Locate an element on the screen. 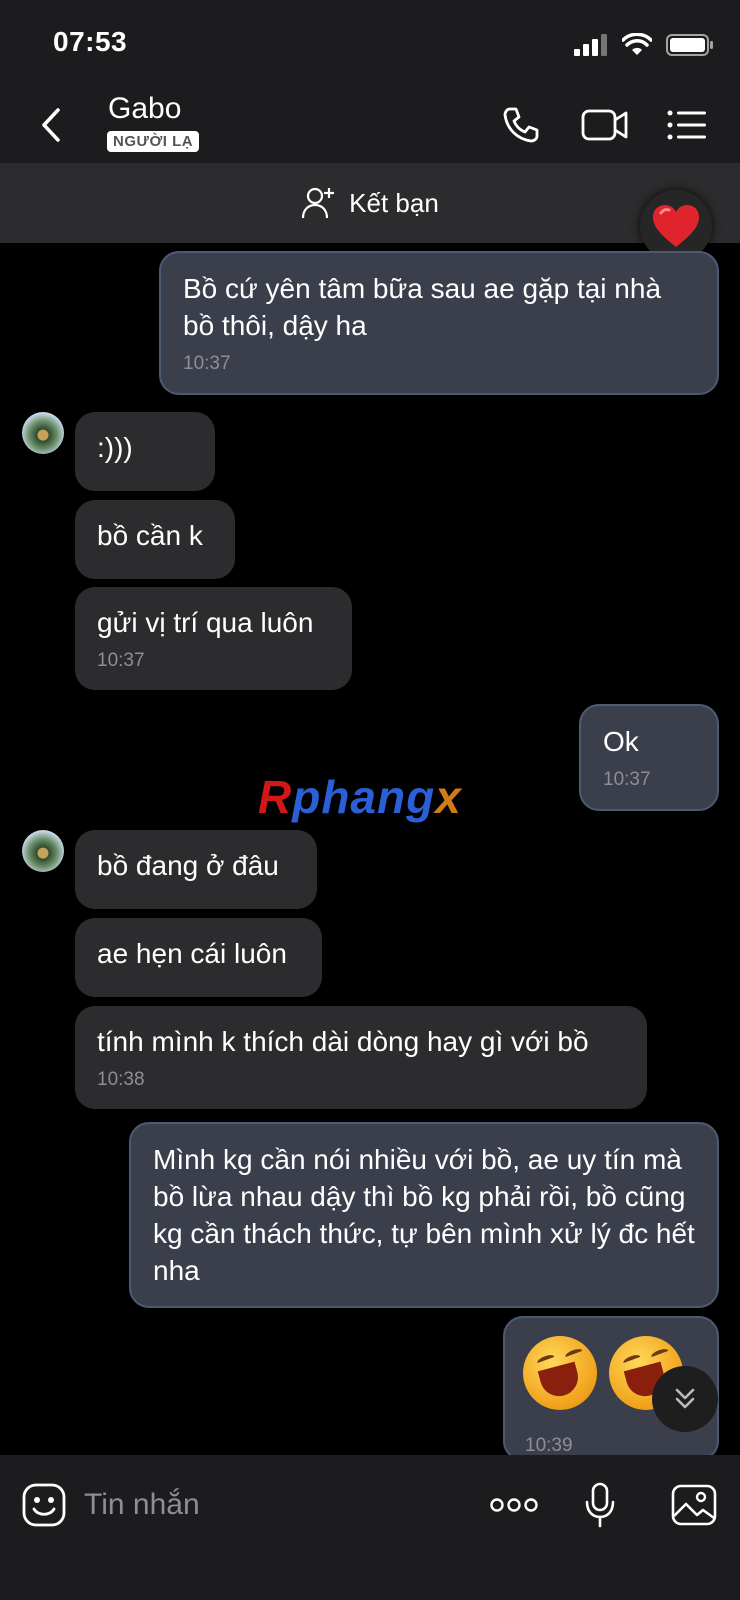 The width and height of the screenshot is (740, 1600). list-icon is located at coordinates (686, 125).